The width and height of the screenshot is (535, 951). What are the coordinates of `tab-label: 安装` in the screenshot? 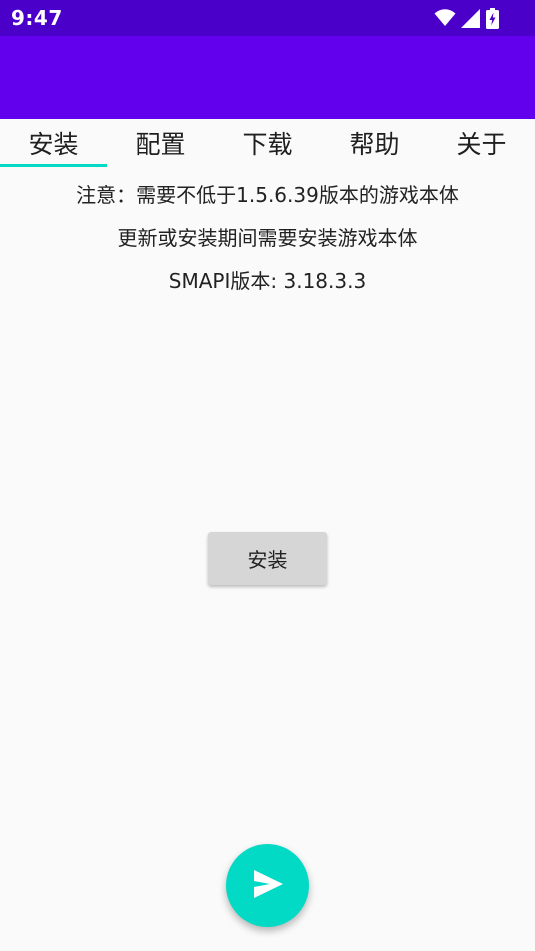 It's located at (53, 144).